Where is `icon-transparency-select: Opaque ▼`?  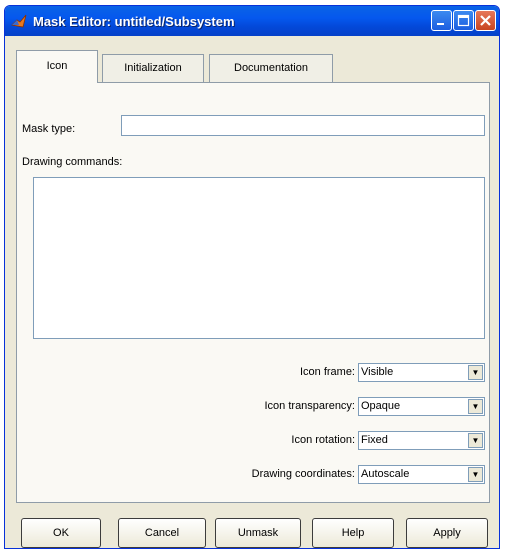
icon-transparency-select: Opaque ▼ is located at coordinates (421, 406).